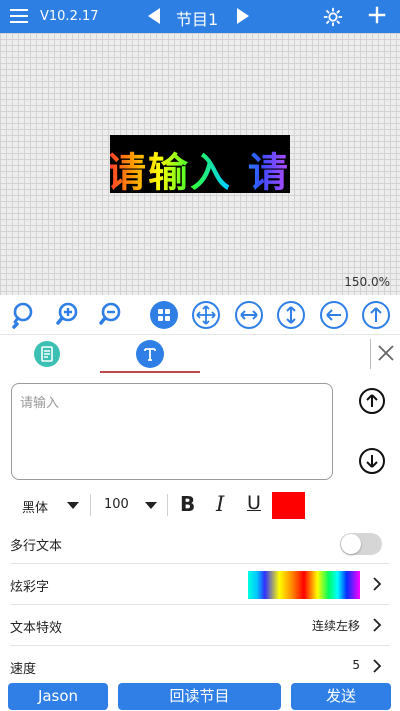 This screenshot has height=711, width=400. What do you see at coordinates (370, 354) in the screenshot?
I see `tab-divider` at bounding box center [370, 354].